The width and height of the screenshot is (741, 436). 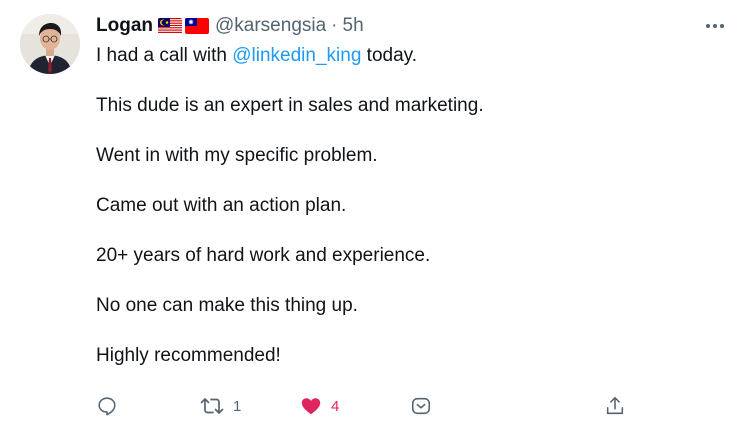 I want to click on text-segment: I had a call with, so click(x=164, y=55).